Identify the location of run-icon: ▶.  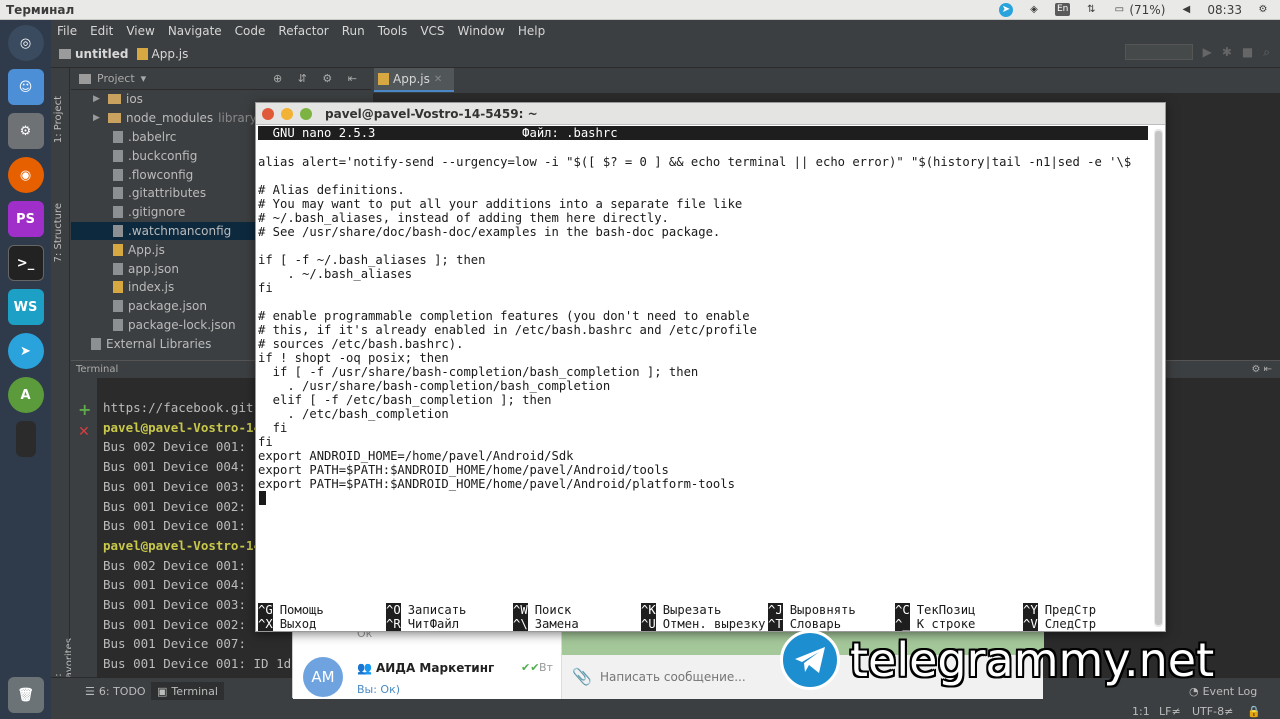
(1207, 52).